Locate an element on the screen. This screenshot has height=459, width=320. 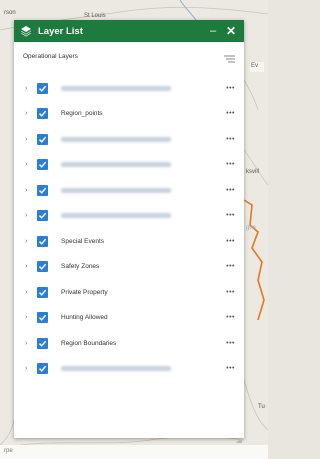
map-label: St Louis is located at coordinates (95, 16).